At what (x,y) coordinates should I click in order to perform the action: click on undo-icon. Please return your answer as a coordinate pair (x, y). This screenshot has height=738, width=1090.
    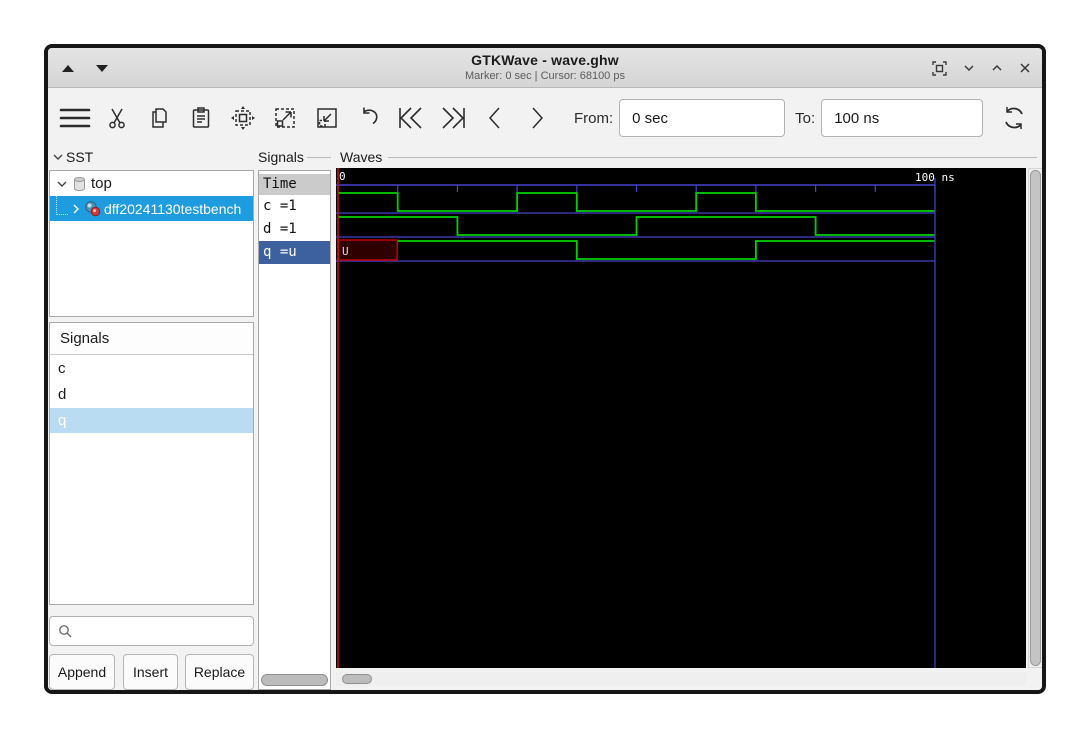
    Looking at the image, I should click on (369, 118).